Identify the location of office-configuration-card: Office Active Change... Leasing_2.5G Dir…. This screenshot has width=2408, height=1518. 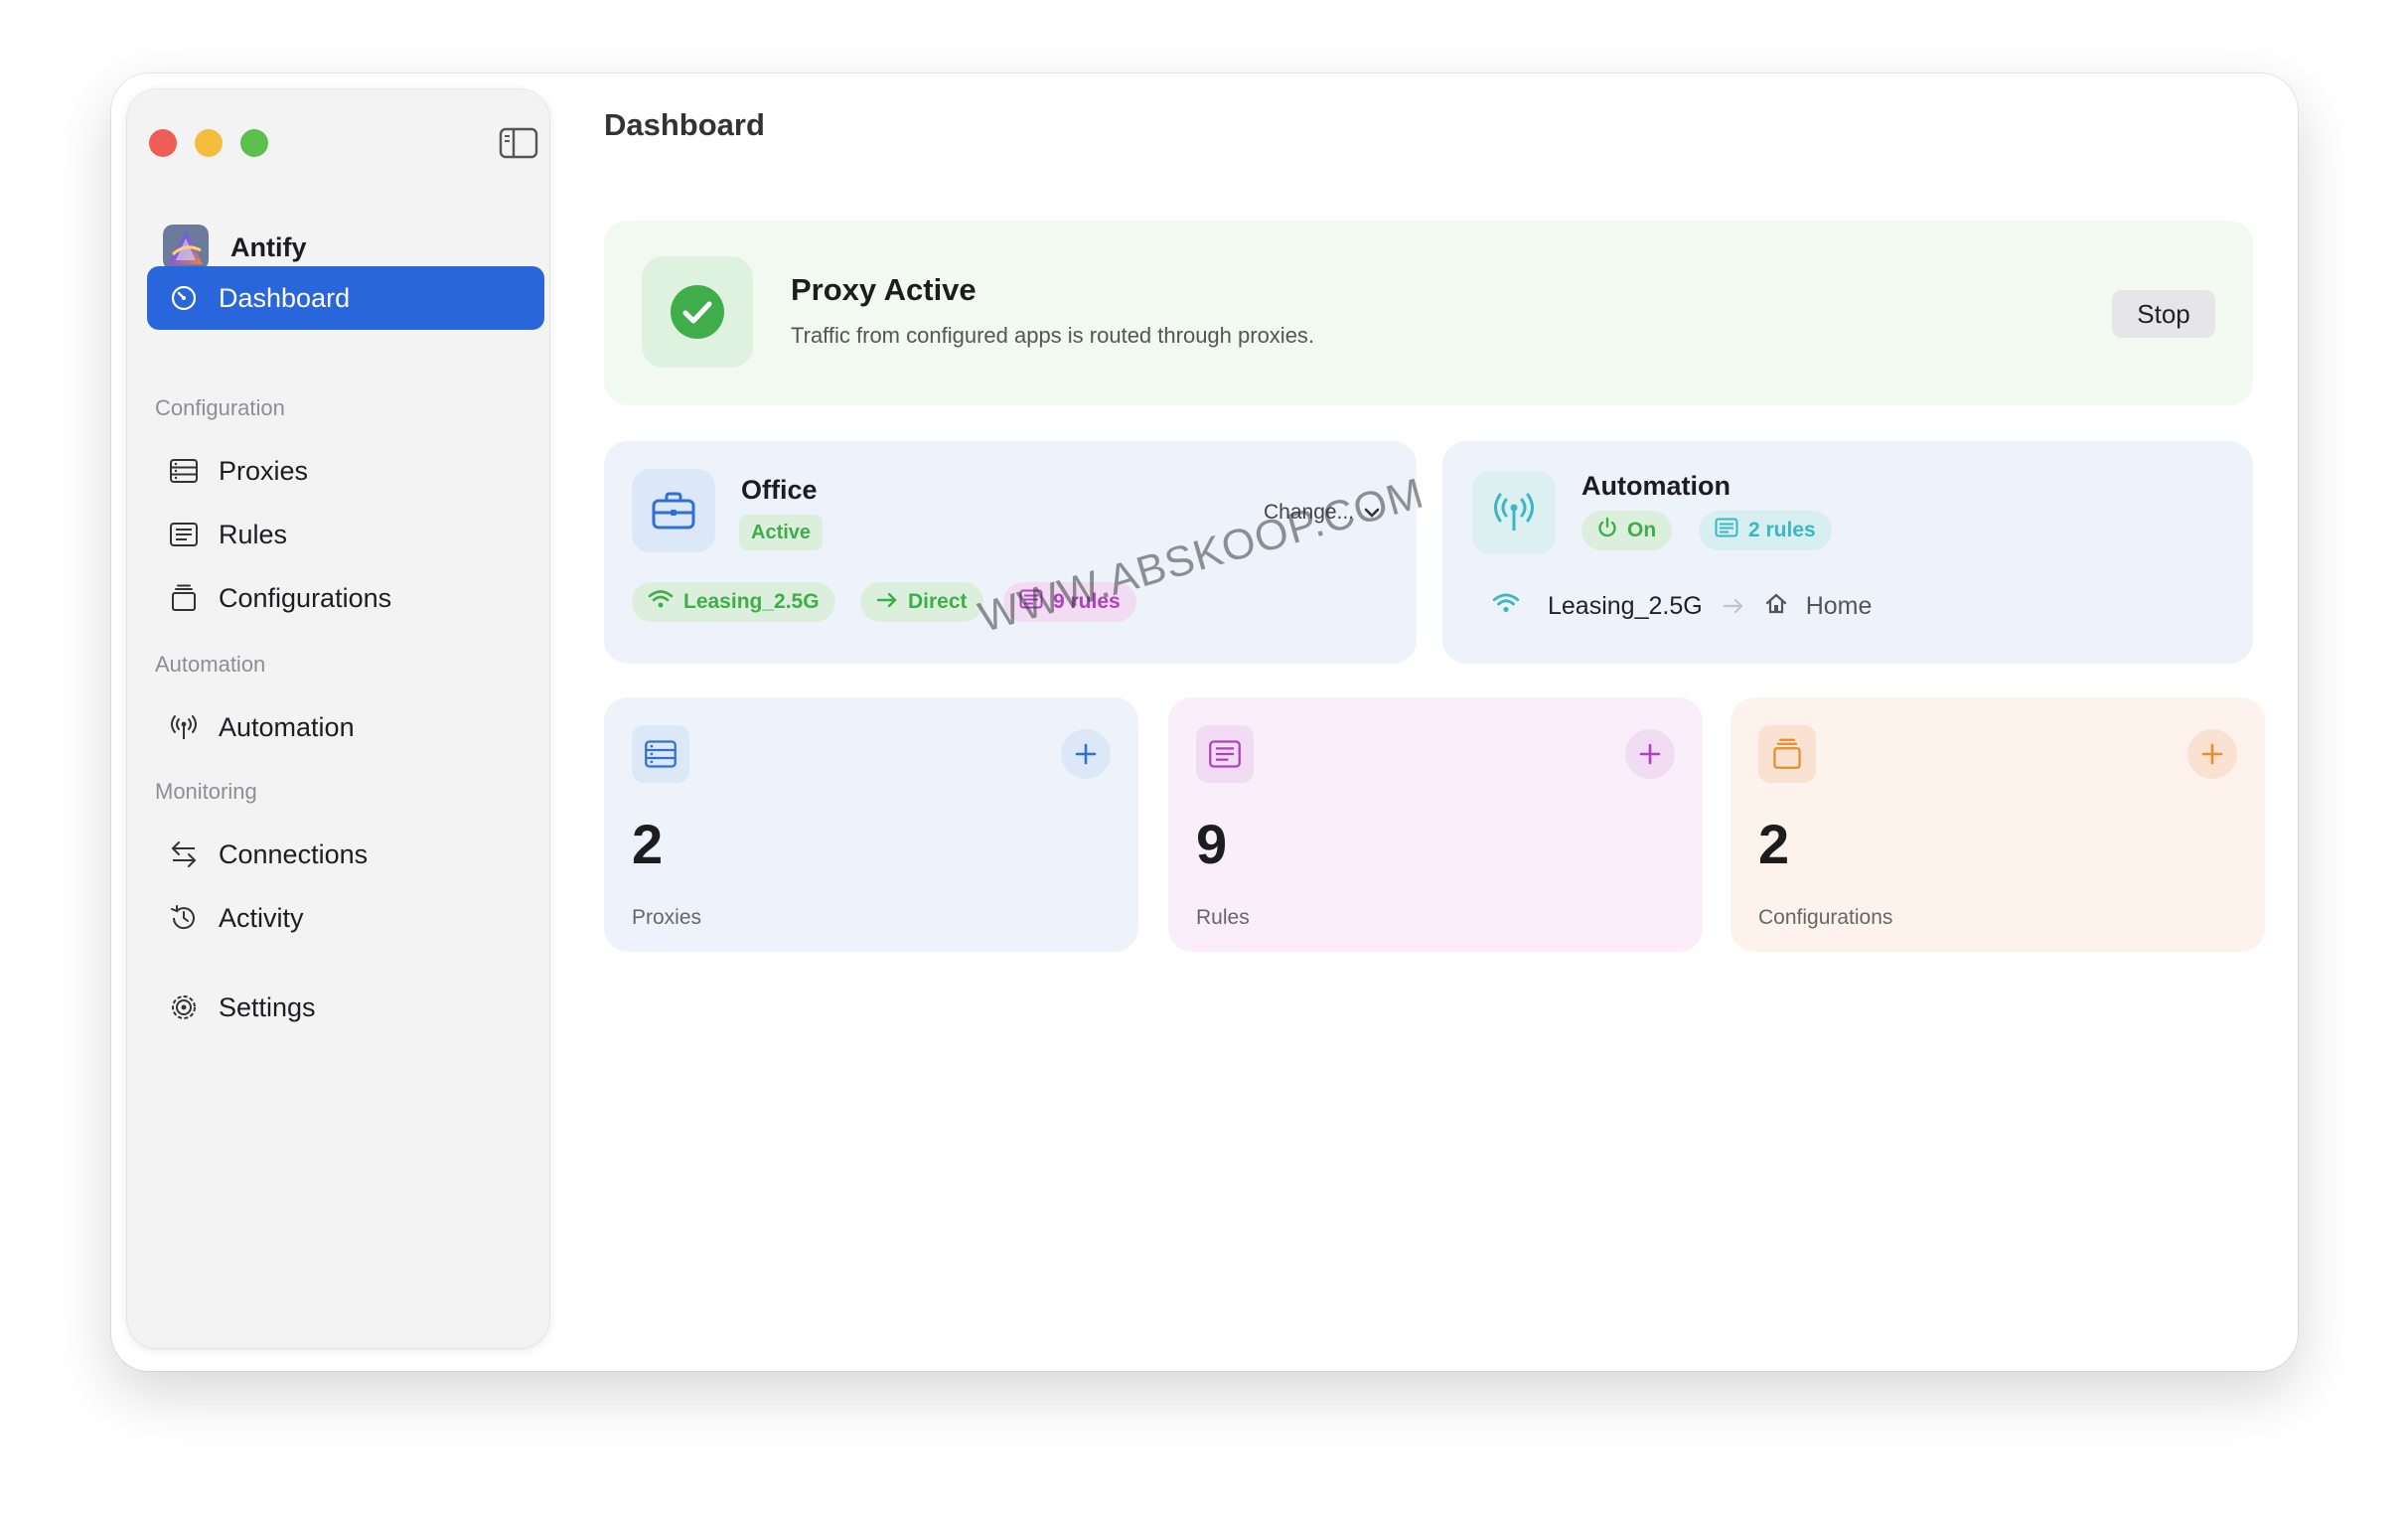
(1011, 553).